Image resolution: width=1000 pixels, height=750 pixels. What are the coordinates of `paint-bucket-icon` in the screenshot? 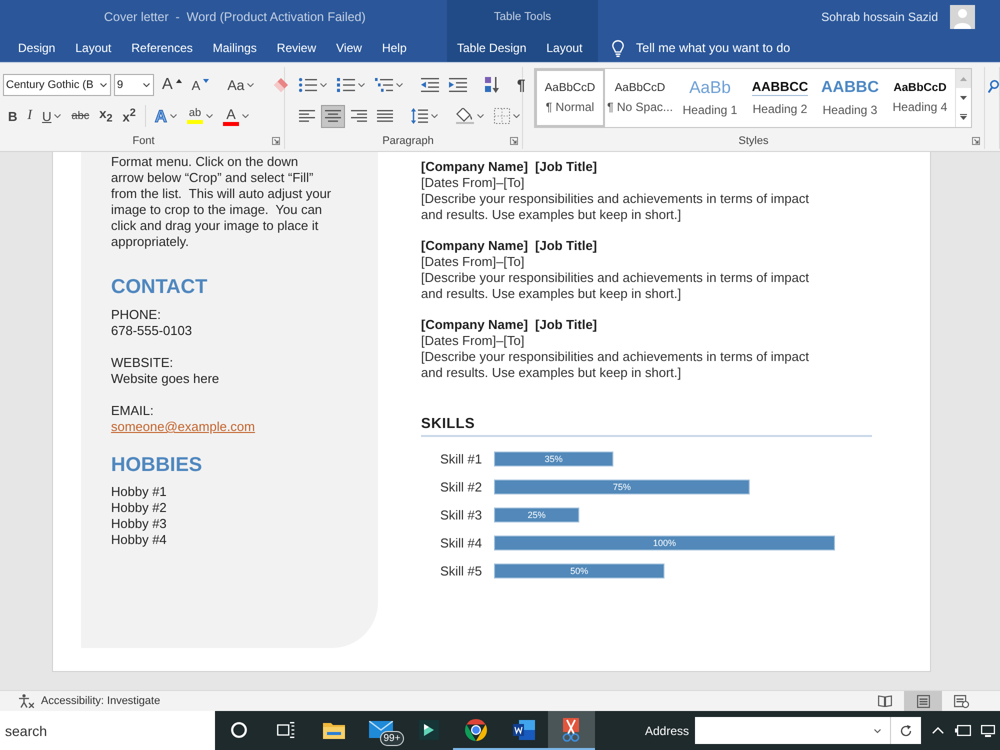 It's located at (465, 116).